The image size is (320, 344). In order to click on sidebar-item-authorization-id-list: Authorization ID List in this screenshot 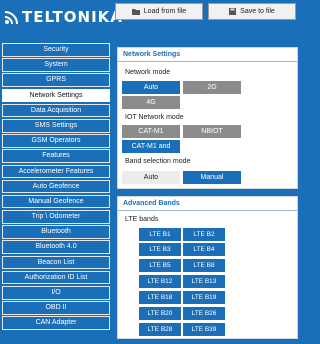, I will do `click(56, 277)`.